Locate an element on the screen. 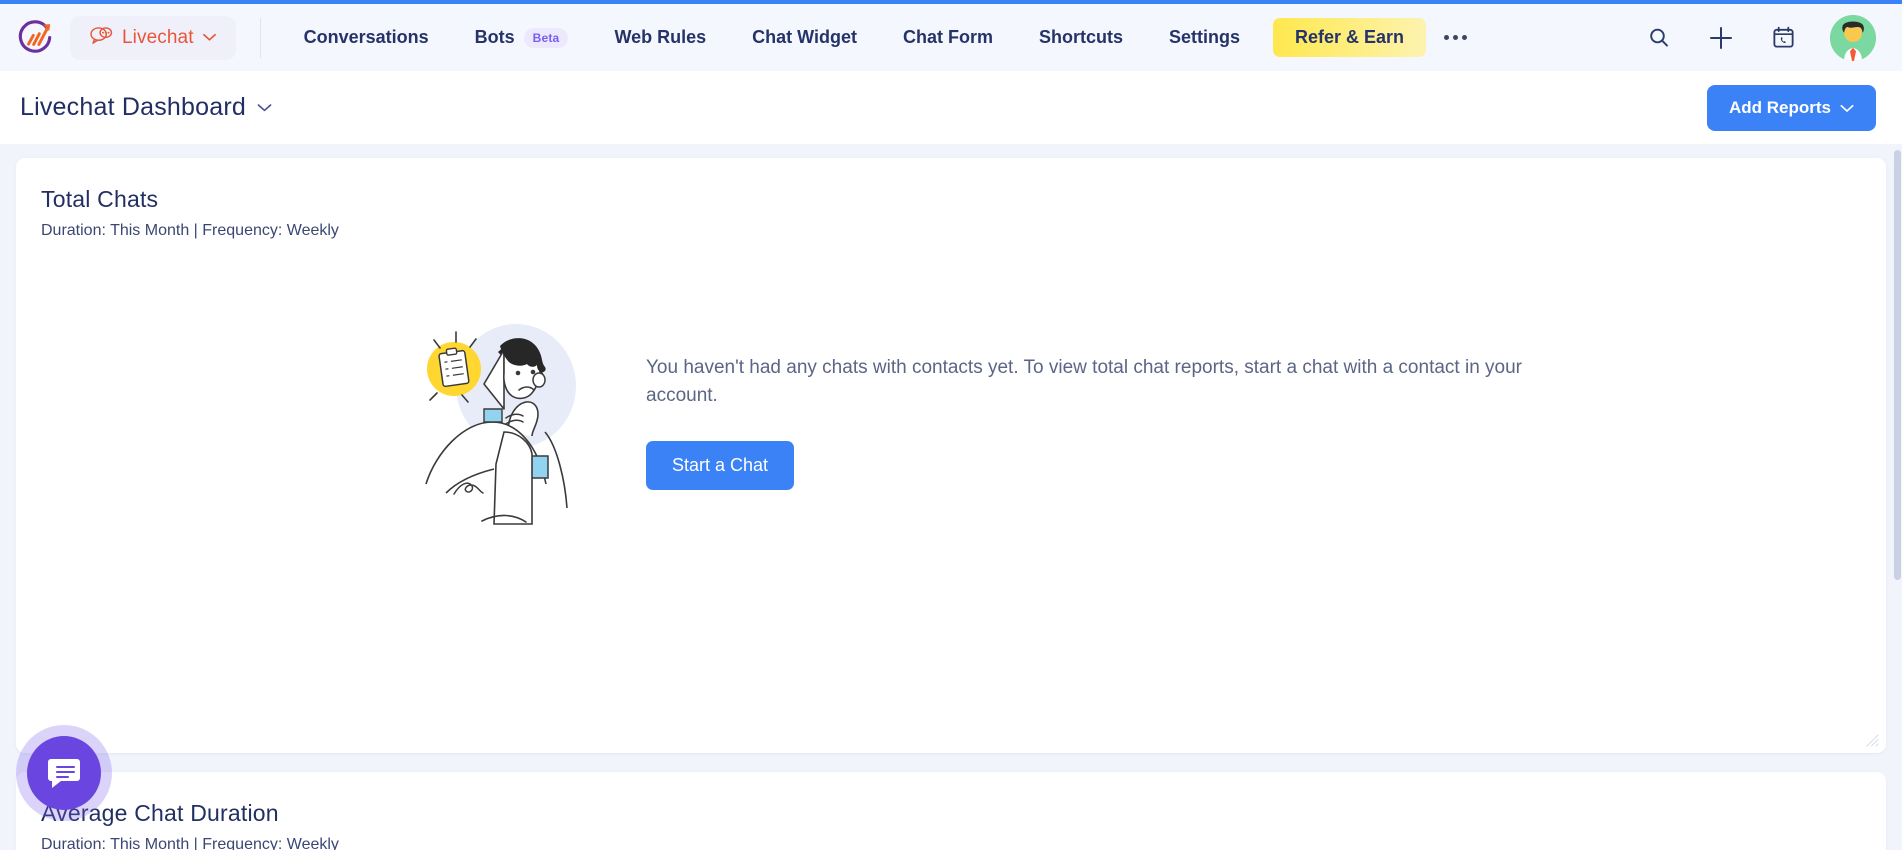  nav-item-bots: Bots Beta is located at coordinates (522, 37).